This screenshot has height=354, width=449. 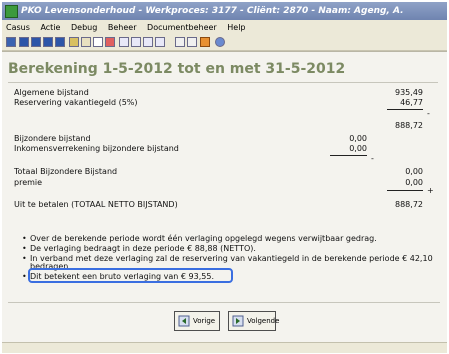 What do you see at coordinates (51, 92) in the screenshot?
I see `algemene-label: Algemene bijstand` at bounding box center [51, 92].